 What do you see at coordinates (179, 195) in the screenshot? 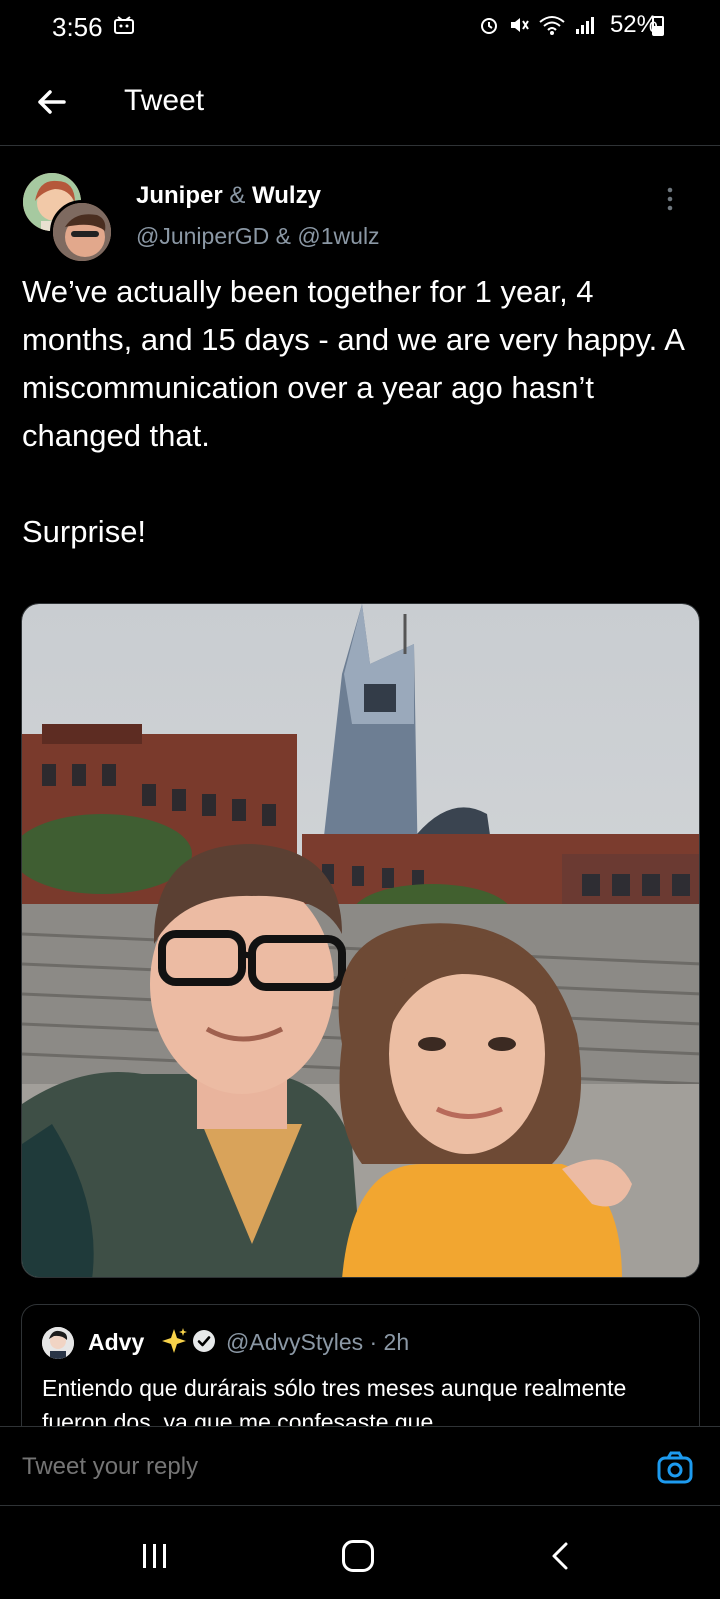
I see `author-name-juniper: Juniper` at bounding box center [179, 195].